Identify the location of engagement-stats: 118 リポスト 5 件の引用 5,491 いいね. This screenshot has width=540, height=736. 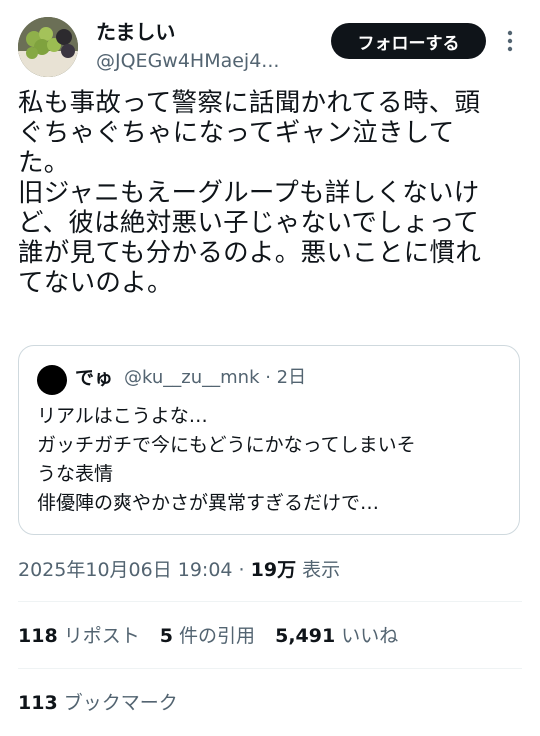
(215, 636).